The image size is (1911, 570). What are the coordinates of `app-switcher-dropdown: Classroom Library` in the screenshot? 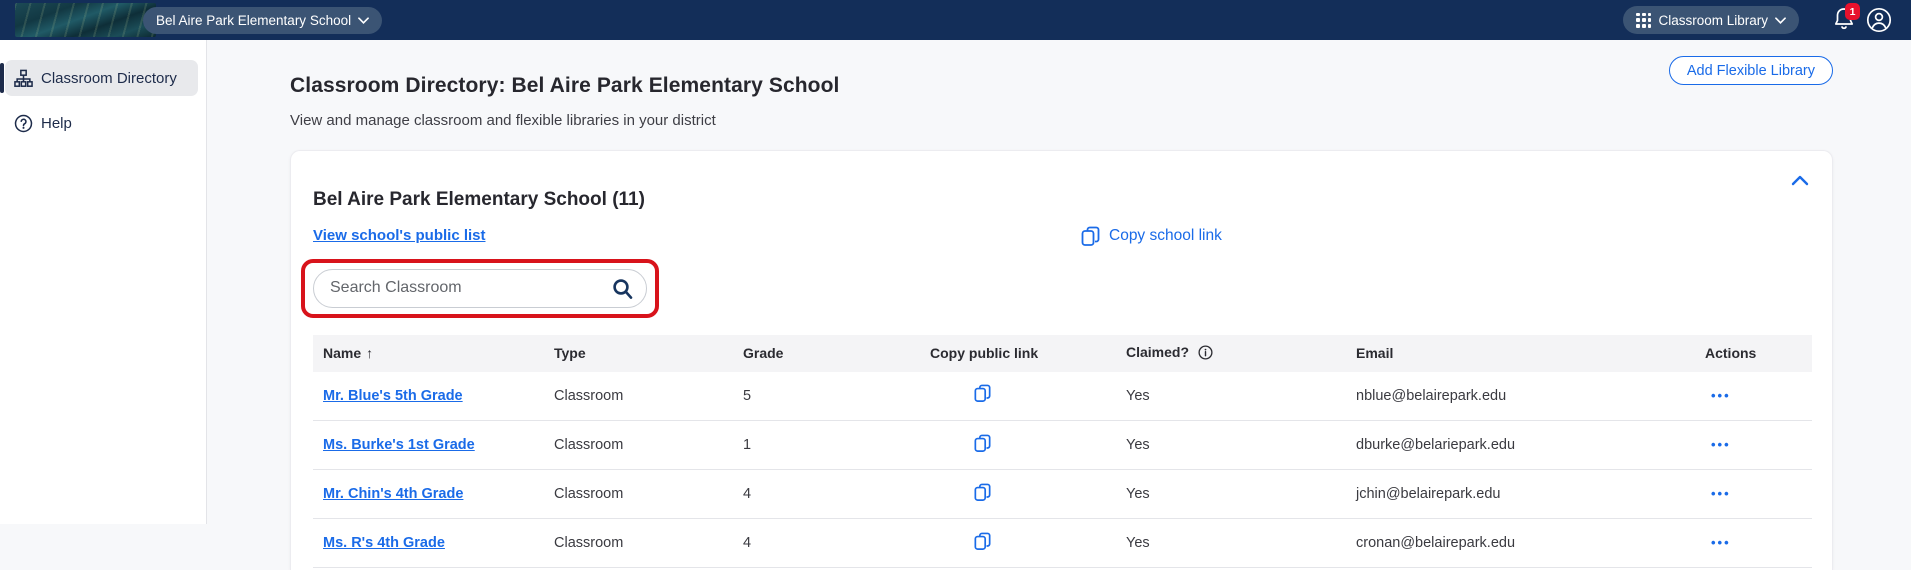 It's located at (1711, 20).